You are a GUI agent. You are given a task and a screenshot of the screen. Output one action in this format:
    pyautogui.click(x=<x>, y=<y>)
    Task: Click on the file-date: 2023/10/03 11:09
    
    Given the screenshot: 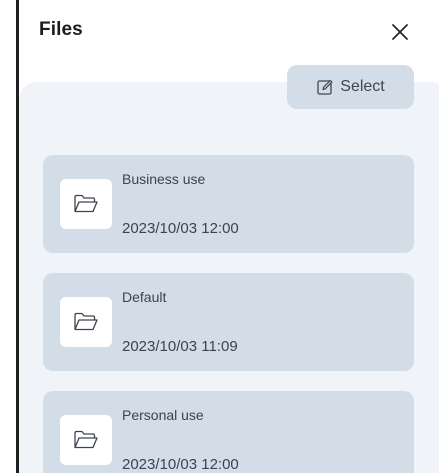 What is the action you would take?
    pyautogui.click(x=180, y=346)
    